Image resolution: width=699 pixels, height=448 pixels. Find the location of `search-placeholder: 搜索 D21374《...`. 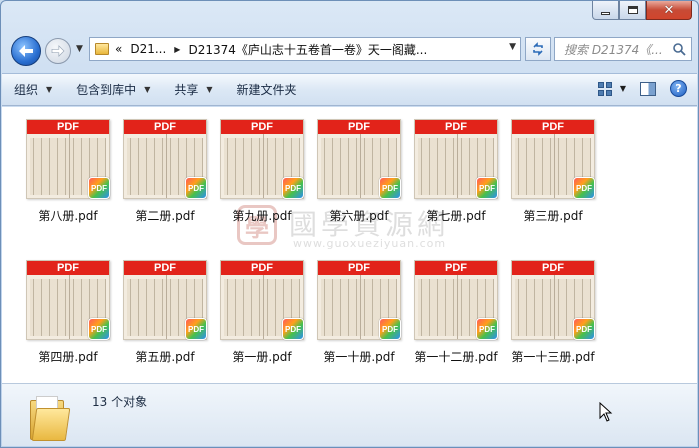

search-placeholder: 搜索 D21374《... is located at coordinates (618, 49).